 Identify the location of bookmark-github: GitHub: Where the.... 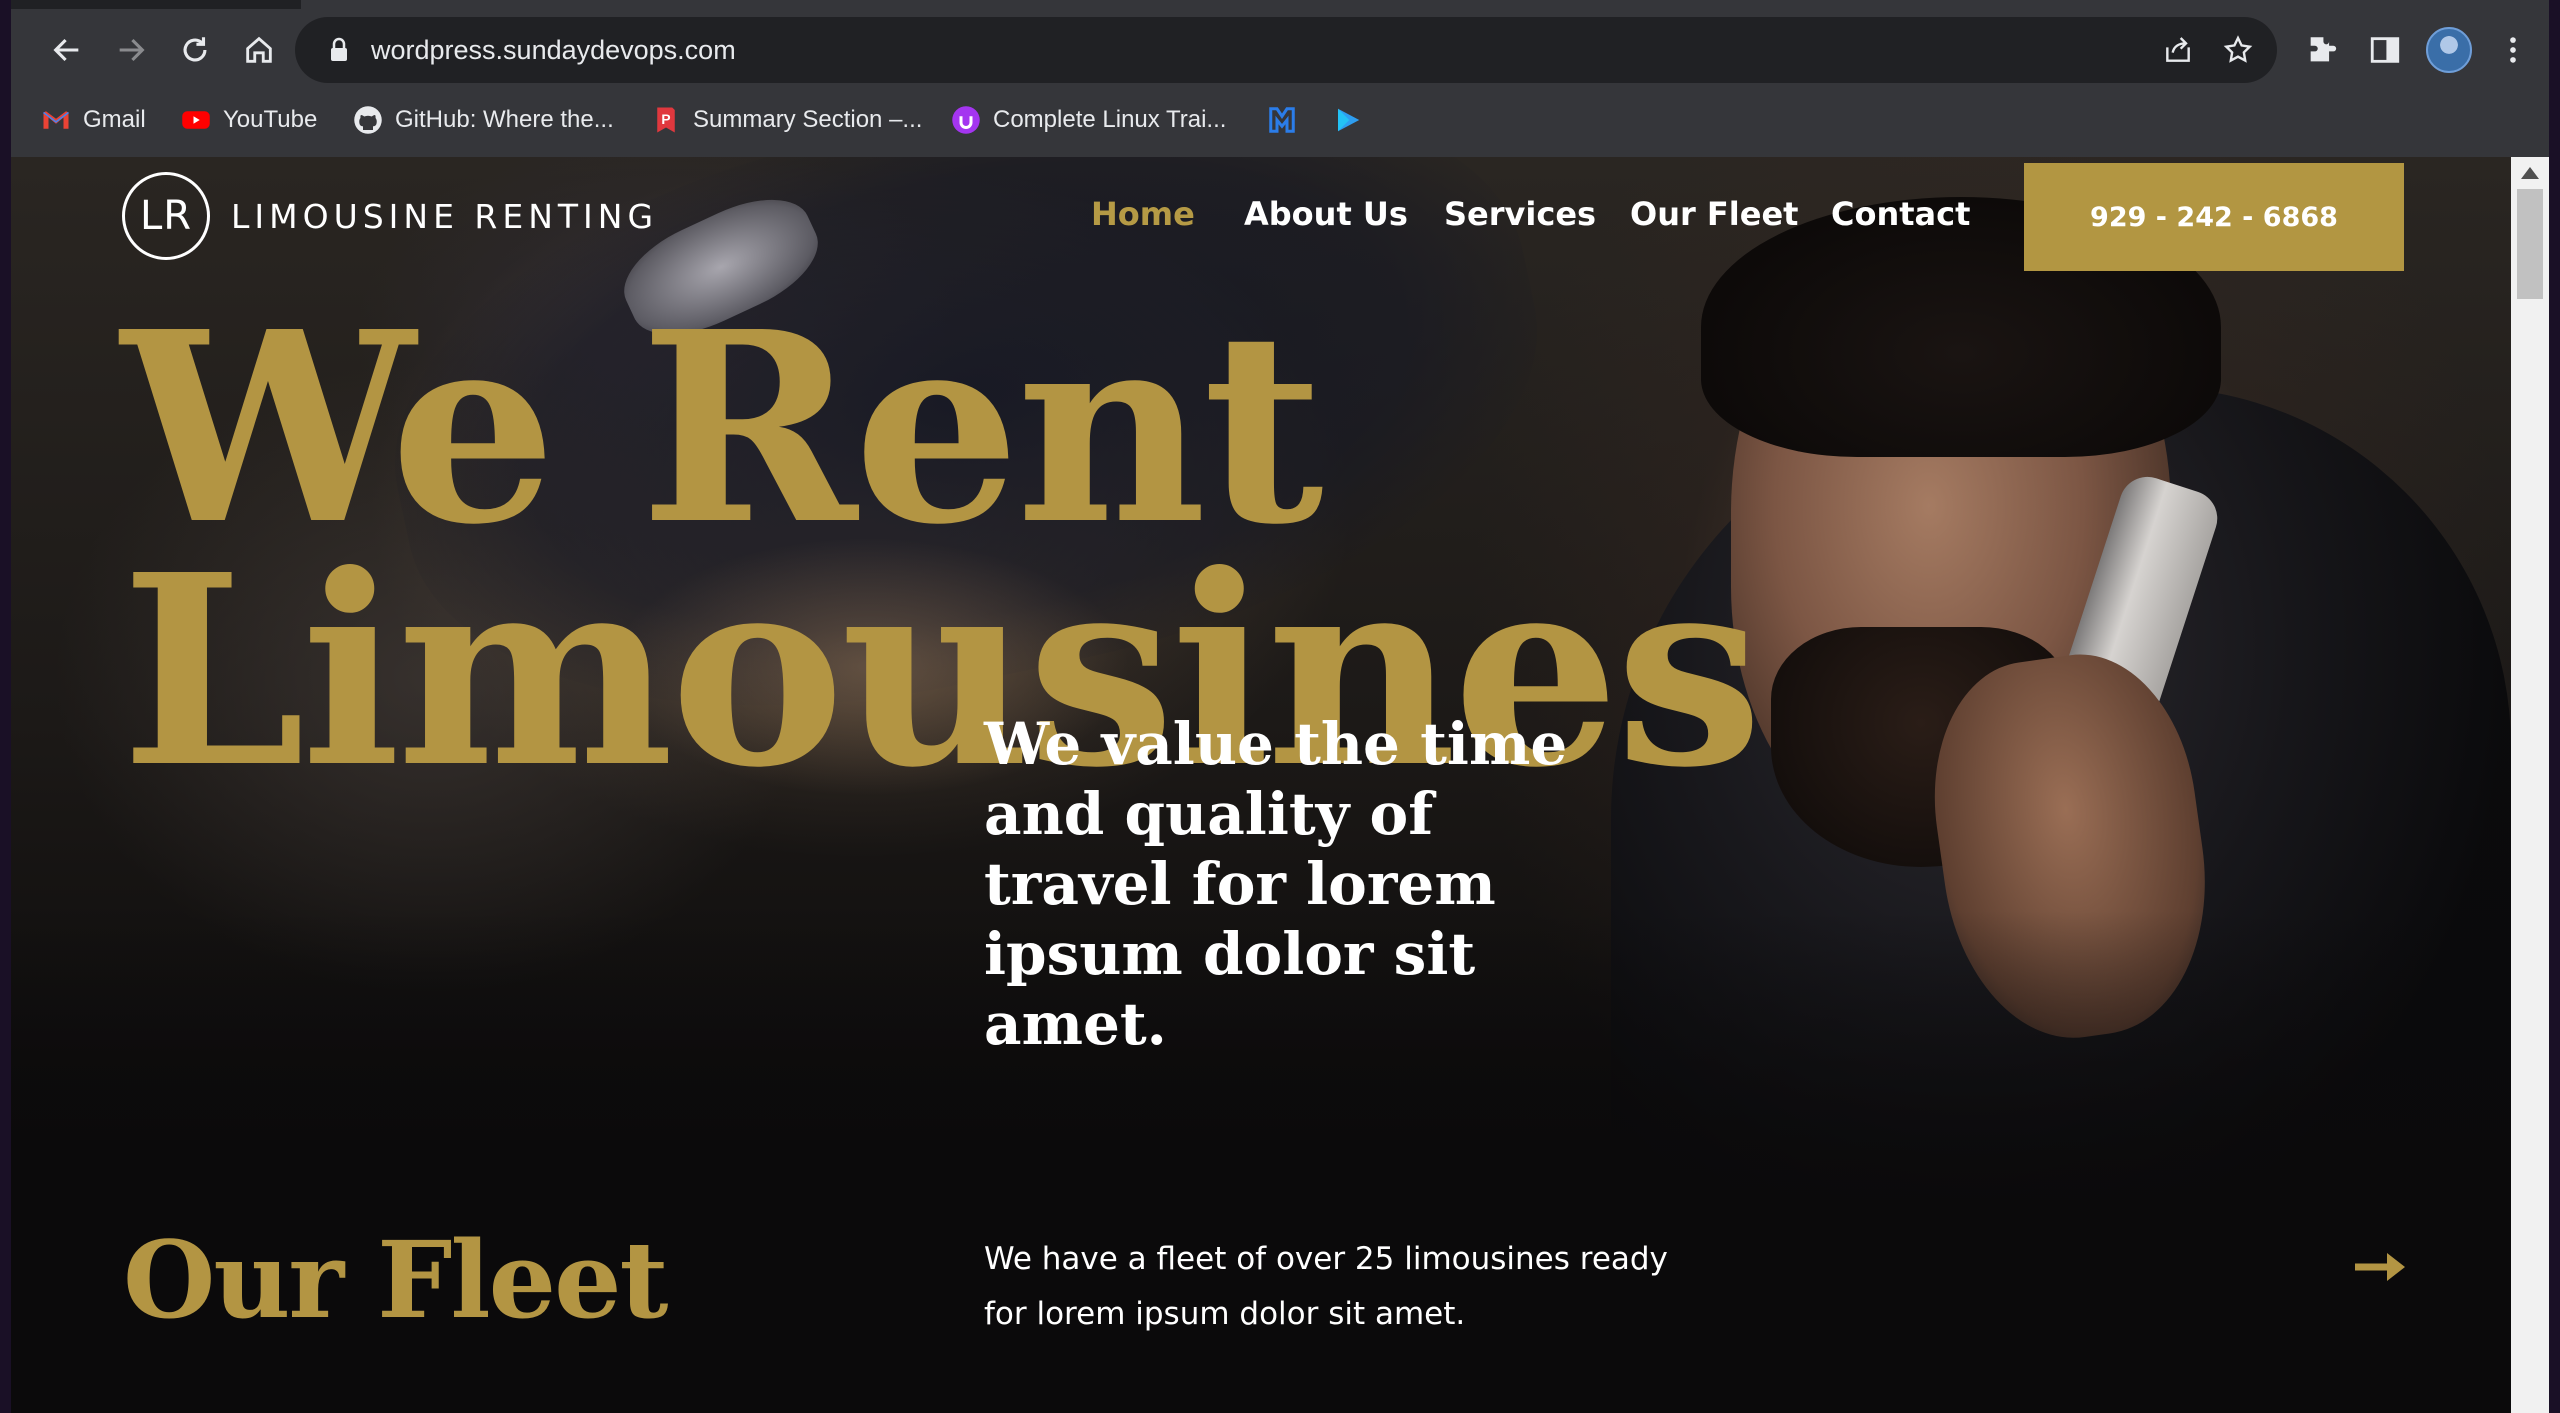
(483, 120).